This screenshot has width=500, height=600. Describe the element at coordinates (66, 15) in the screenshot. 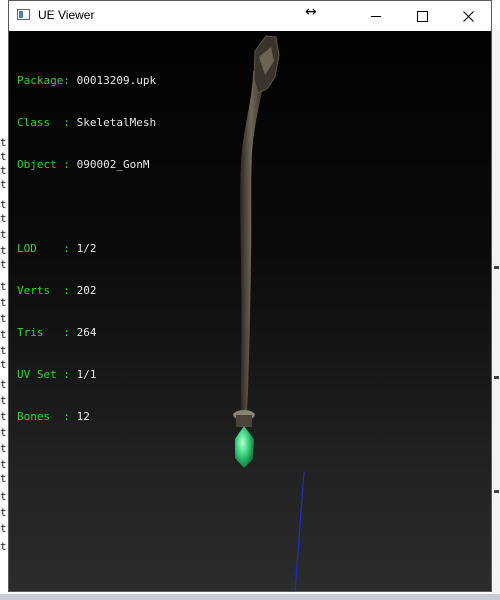

I see `window-title: UE Viewer` at that location.